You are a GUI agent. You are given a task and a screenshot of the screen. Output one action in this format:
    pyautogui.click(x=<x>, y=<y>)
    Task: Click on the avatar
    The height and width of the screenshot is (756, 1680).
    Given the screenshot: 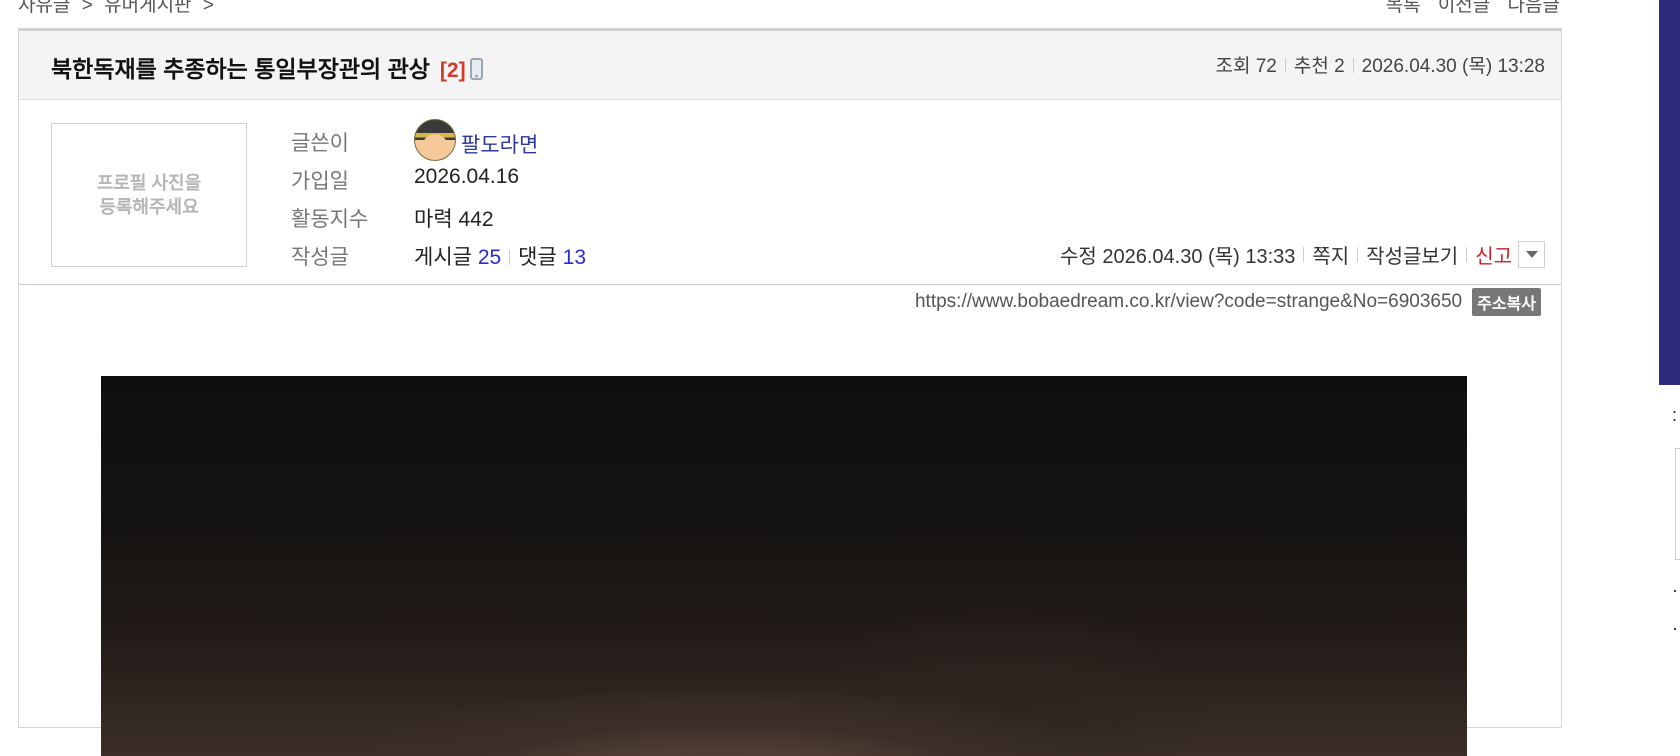 What is the action you would take?
    pyautogui.click(x=435, y=140)
    